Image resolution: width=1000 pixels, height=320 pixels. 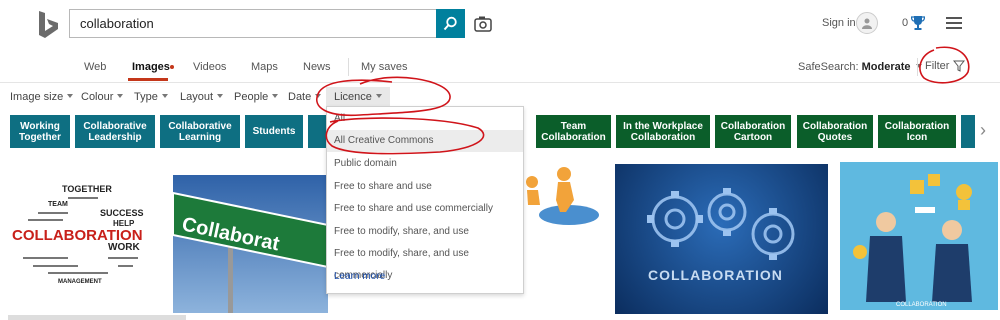 I want to click on gears-image: COLLABORATION, so click(x=721, y=235).